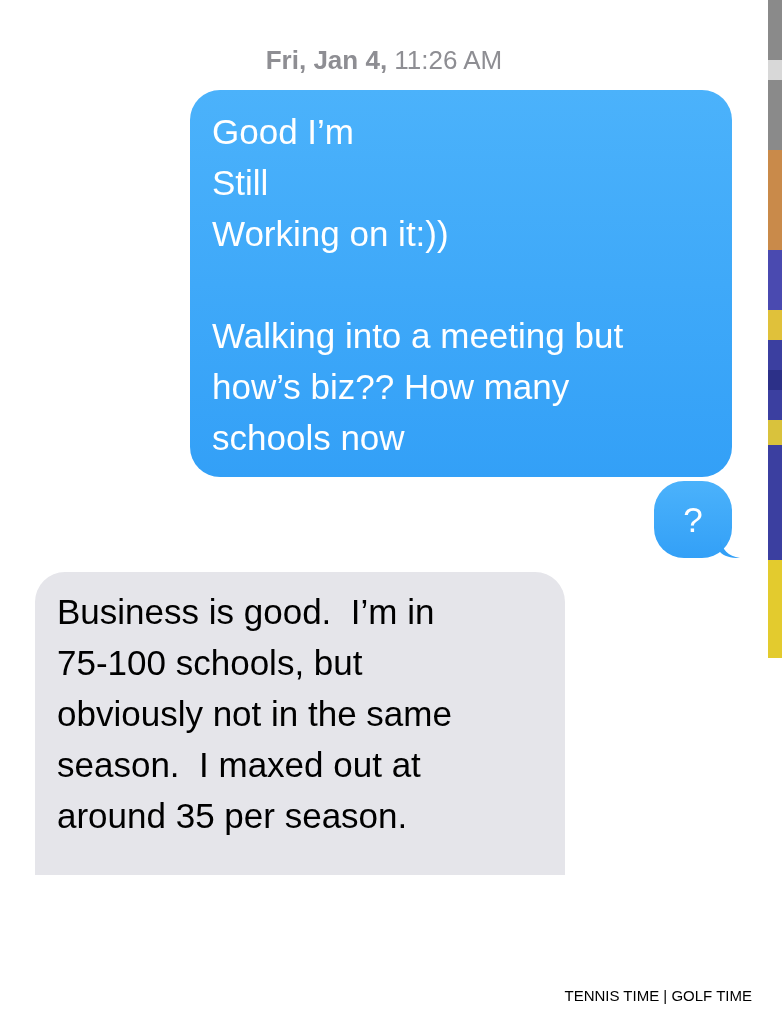 This screenshot has height=1020, width=782. I want to click on site-footer-text: TENNIS TIME | GOLF TIME, so click(658, 995).